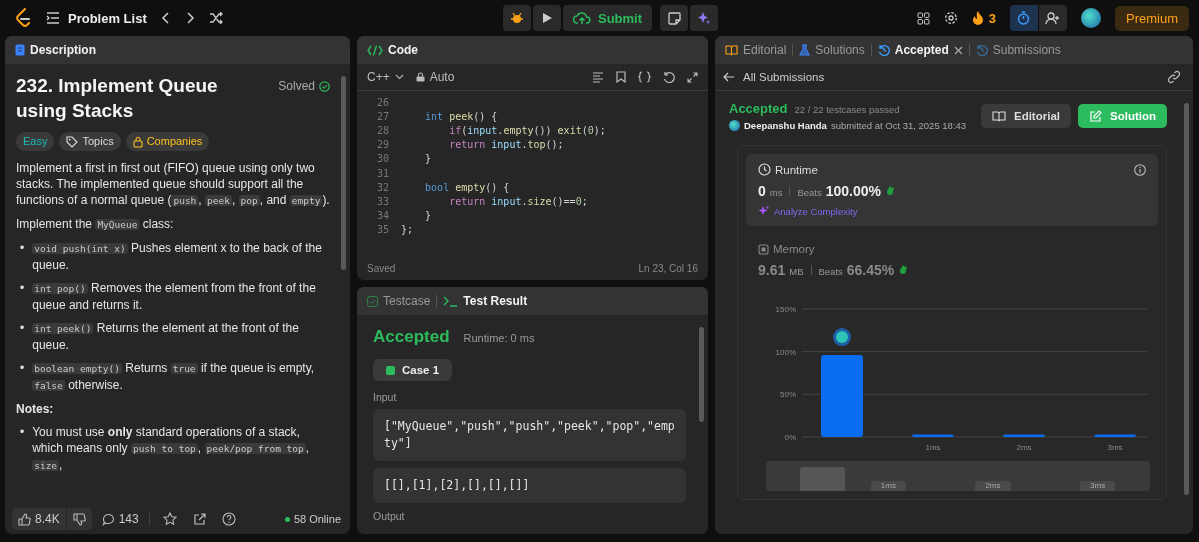 The image size is (1199, 542). Describe the element at coordinates (668, 268) in the screenshot. I see `cursor-position: Ln 23, Col 16` at that location.